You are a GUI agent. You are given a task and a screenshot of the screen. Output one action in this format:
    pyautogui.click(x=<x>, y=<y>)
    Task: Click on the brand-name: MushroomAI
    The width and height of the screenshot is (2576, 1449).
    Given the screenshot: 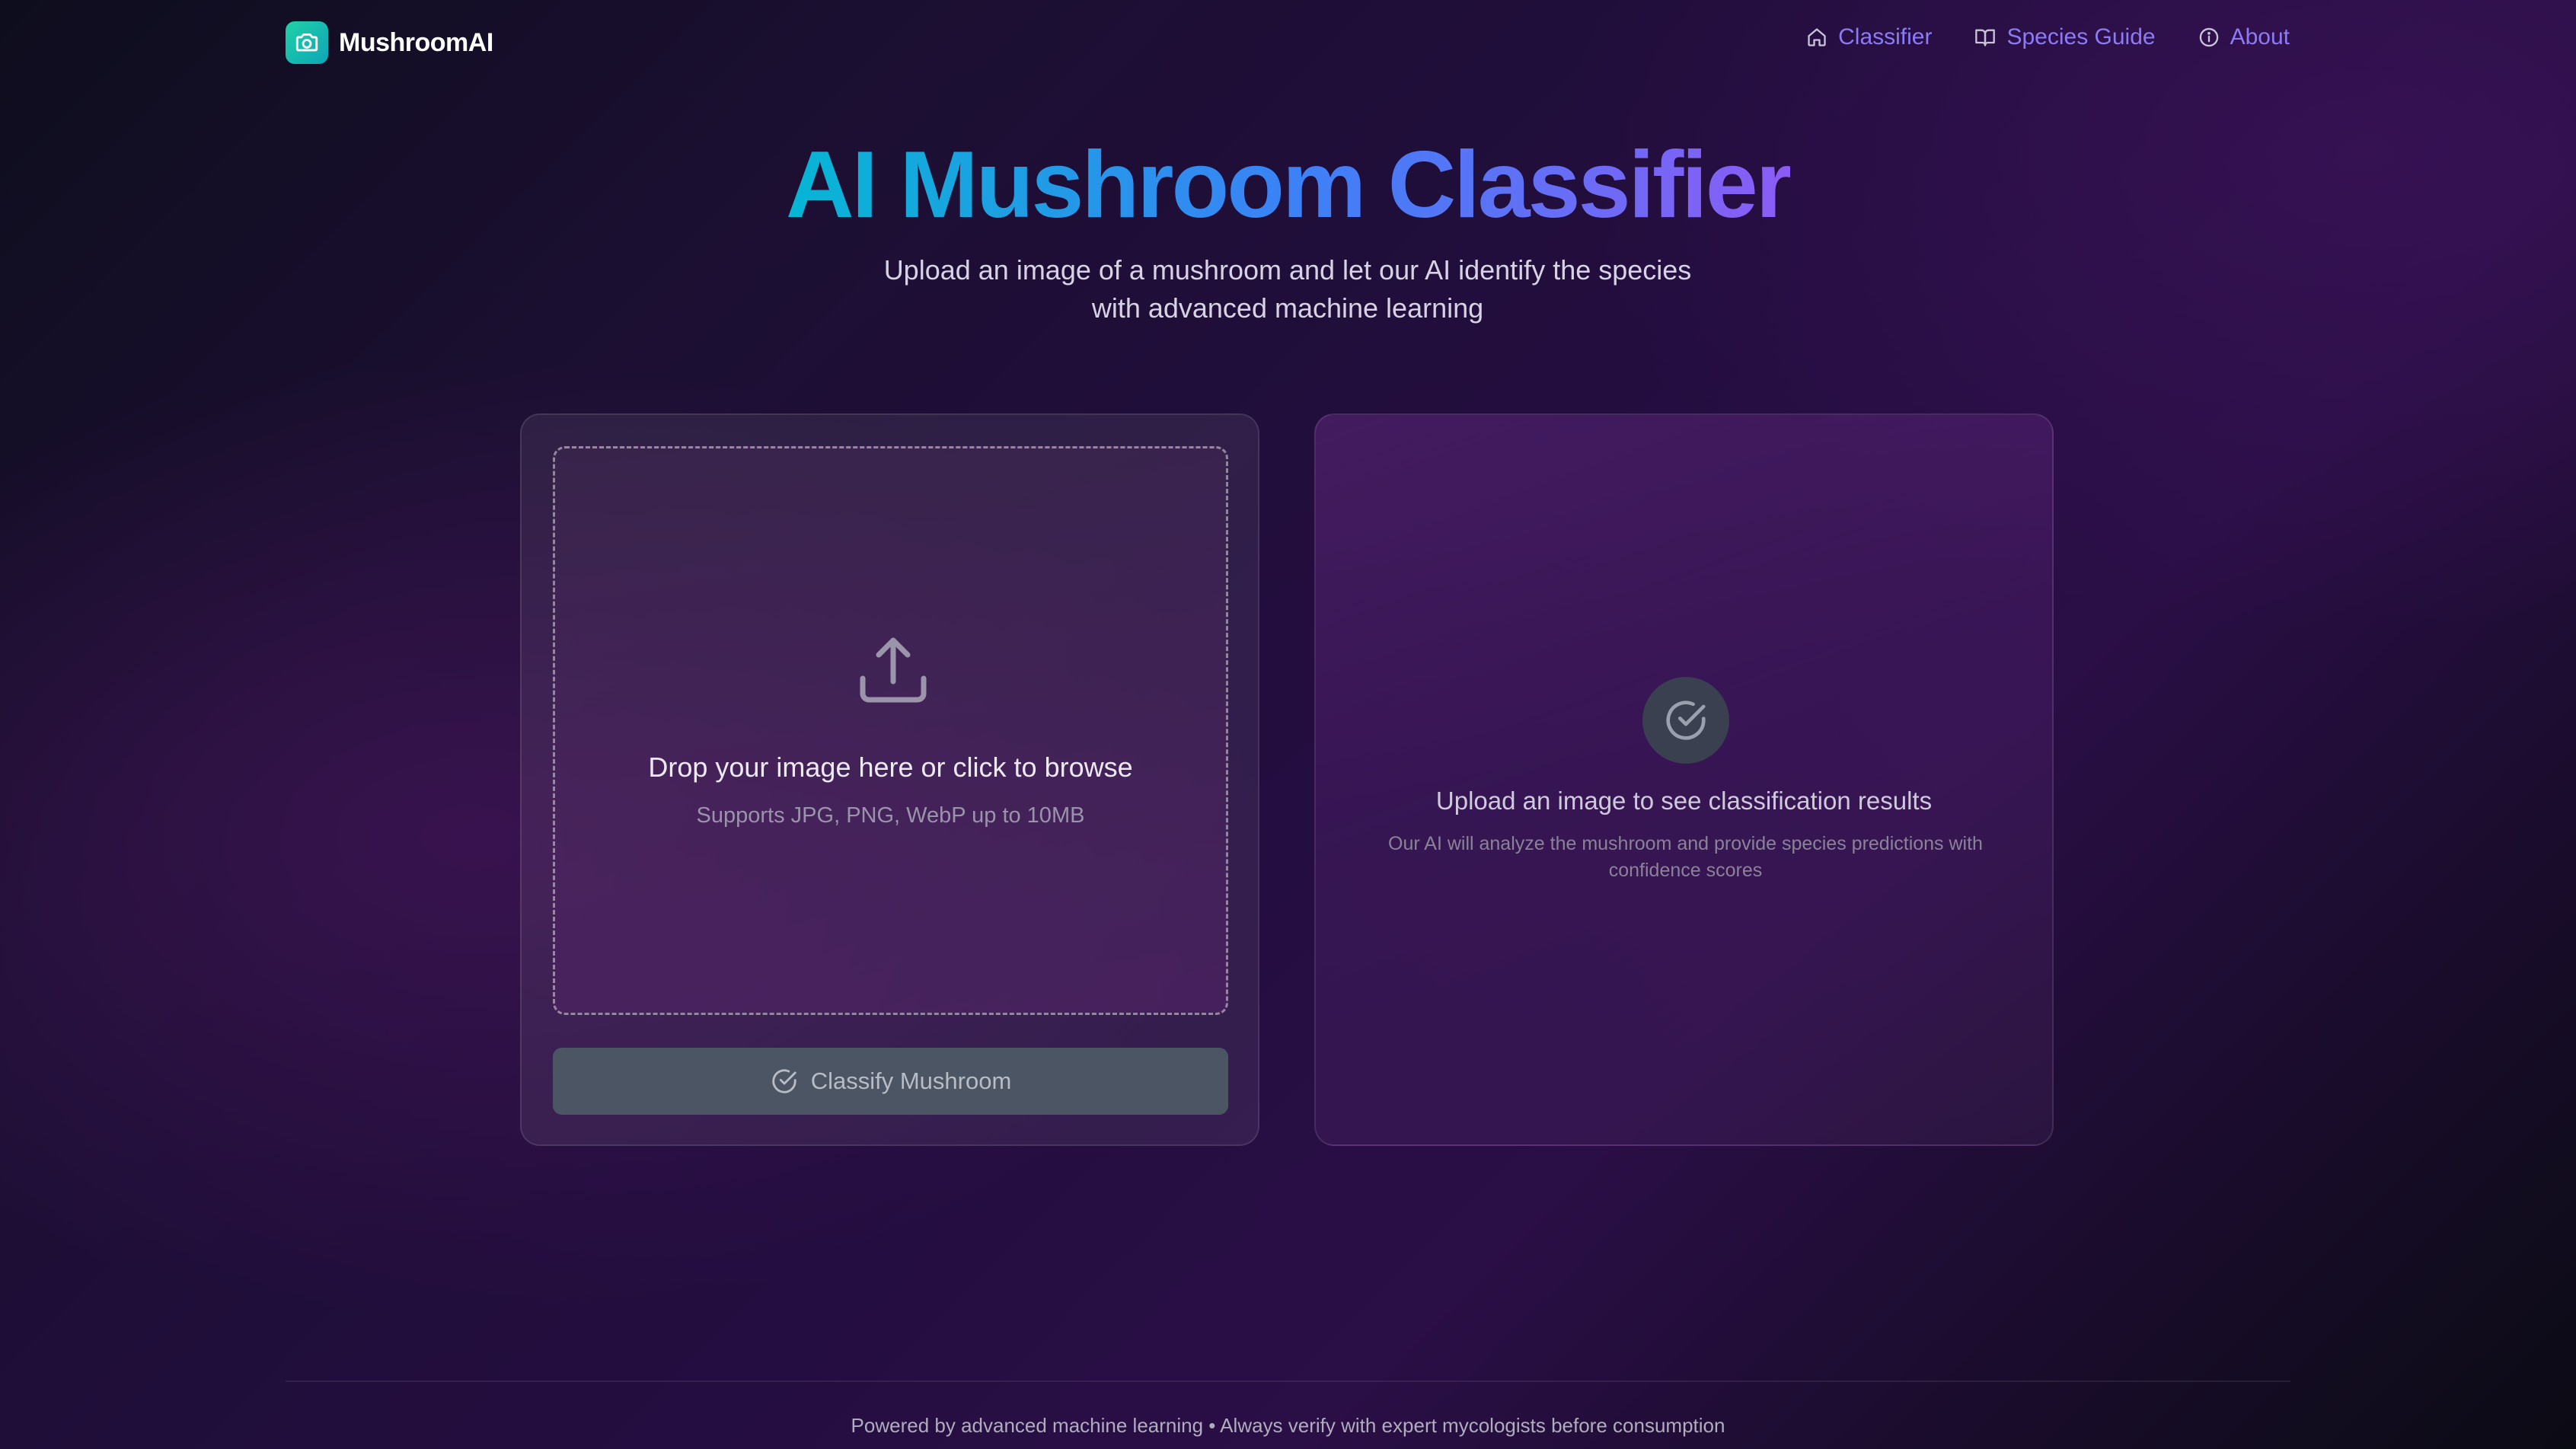 What is the action you would take?
    pyautogui.click(x=416, y=42)
    